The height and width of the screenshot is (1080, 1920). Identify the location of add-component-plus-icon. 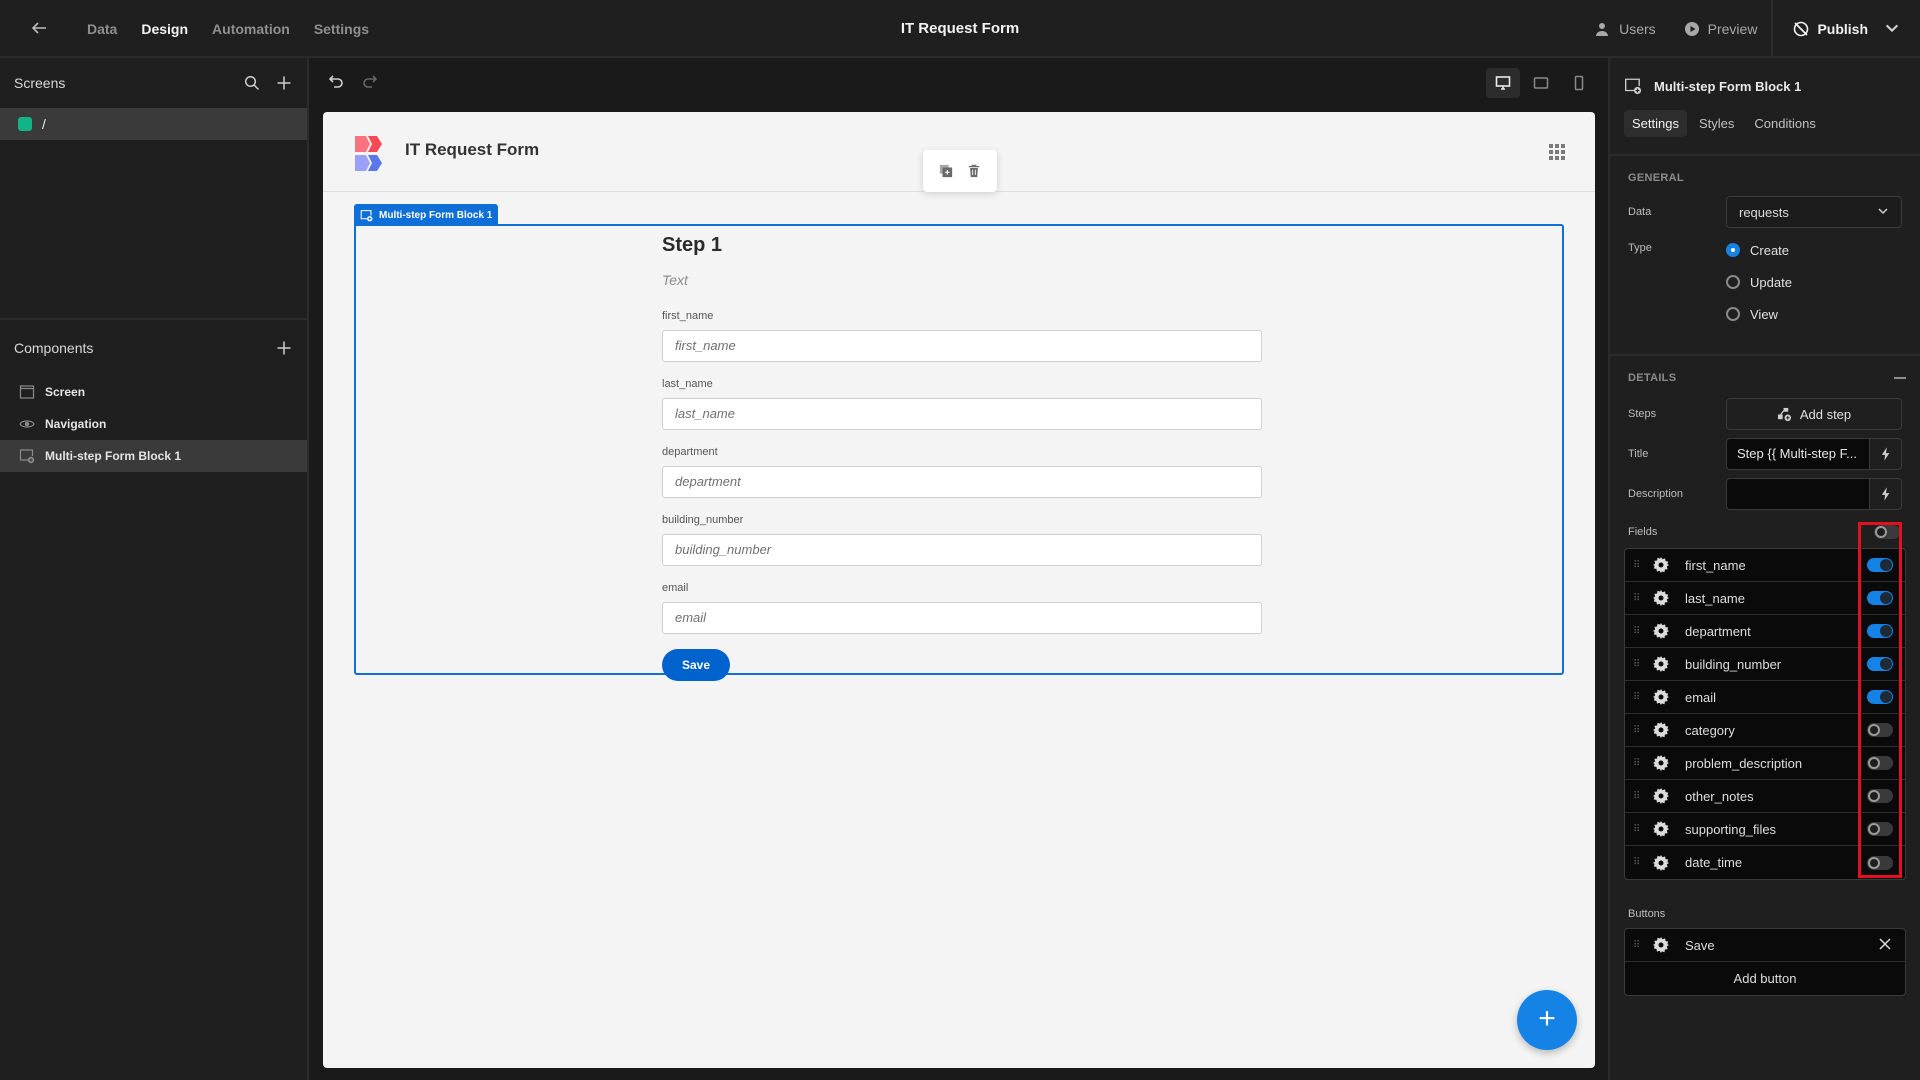
(284, 348).